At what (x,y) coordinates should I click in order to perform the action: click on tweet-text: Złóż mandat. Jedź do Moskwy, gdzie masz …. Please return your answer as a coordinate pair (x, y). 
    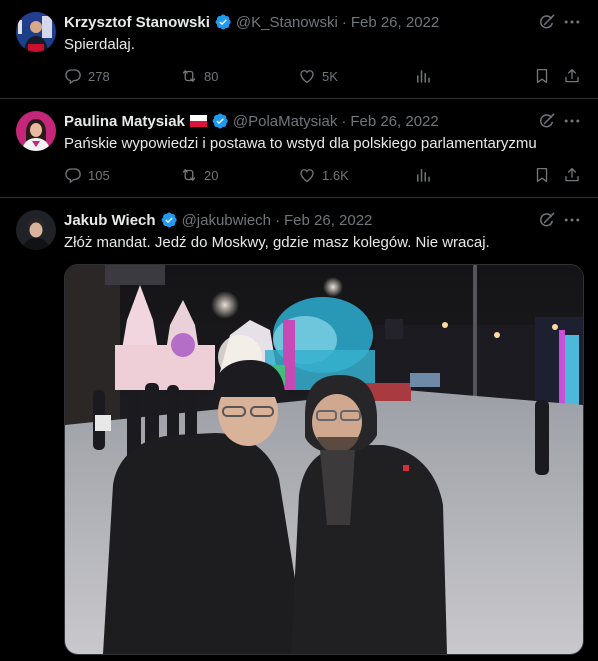
    Looking at the image, I should click on (277, 242).